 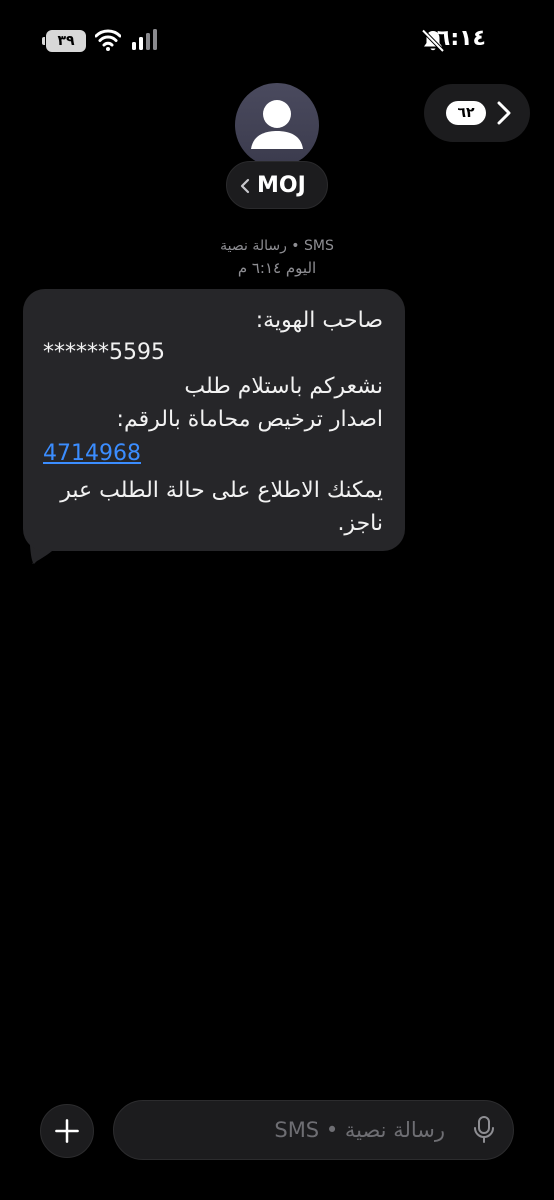 What do you see at coordinates (283, 386) in the screenshot?
I see `message-line: نشعركم باستلام طلب` at bounding box center [283, 386].